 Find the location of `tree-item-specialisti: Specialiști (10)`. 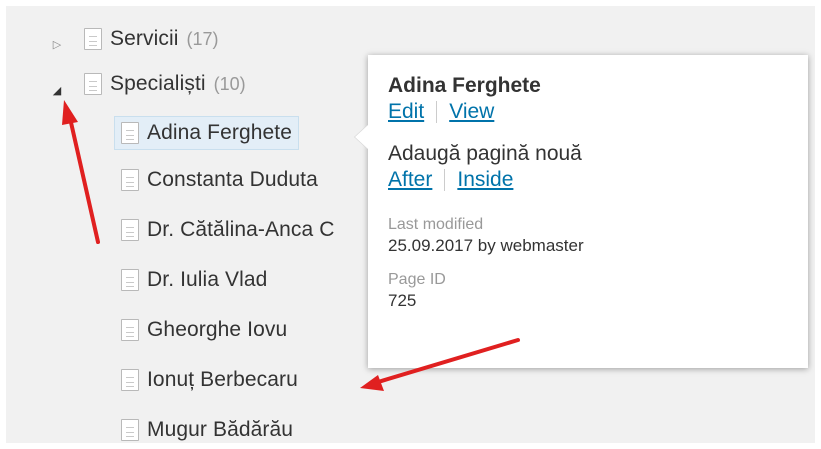

tree-item-specialisti: Specialiști (10) is located at coordinates (165, 84).